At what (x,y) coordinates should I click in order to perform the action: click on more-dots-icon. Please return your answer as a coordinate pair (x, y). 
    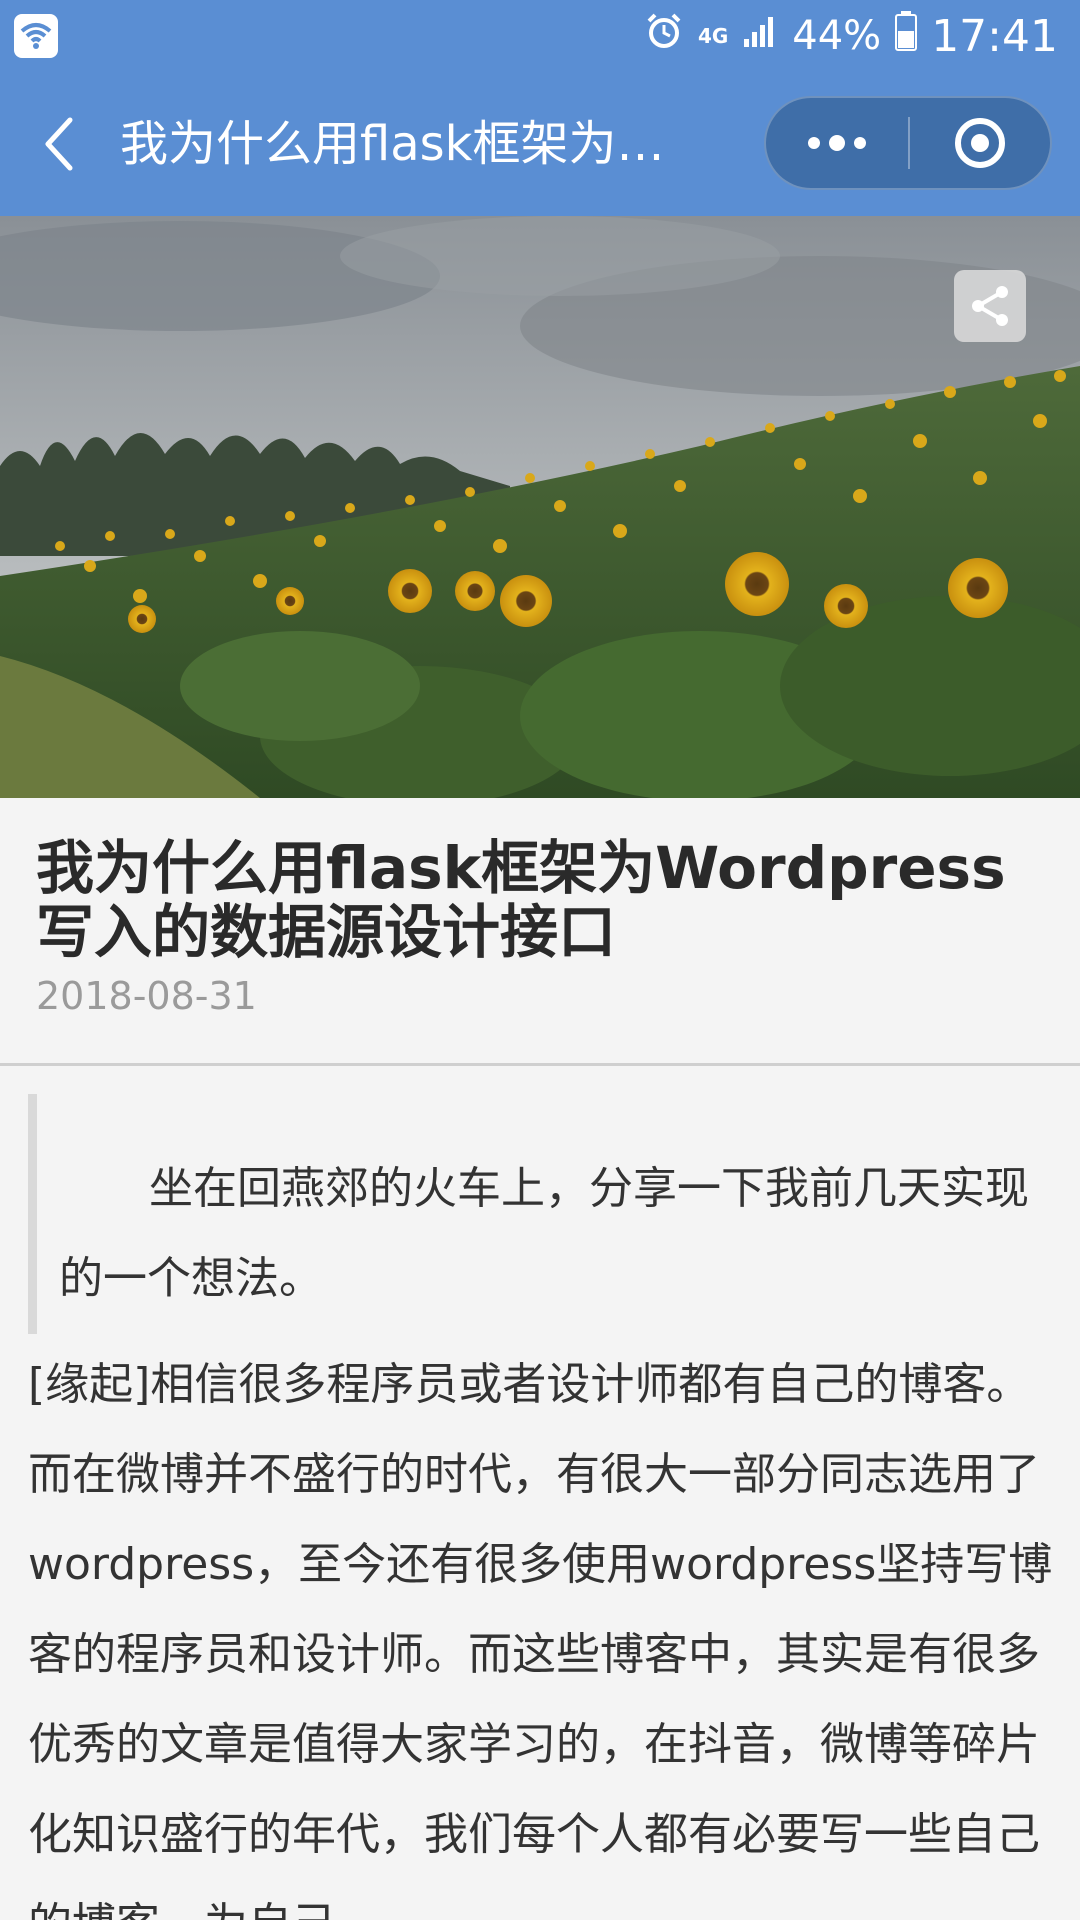
    Looking at the image, I should click on (837, 143).